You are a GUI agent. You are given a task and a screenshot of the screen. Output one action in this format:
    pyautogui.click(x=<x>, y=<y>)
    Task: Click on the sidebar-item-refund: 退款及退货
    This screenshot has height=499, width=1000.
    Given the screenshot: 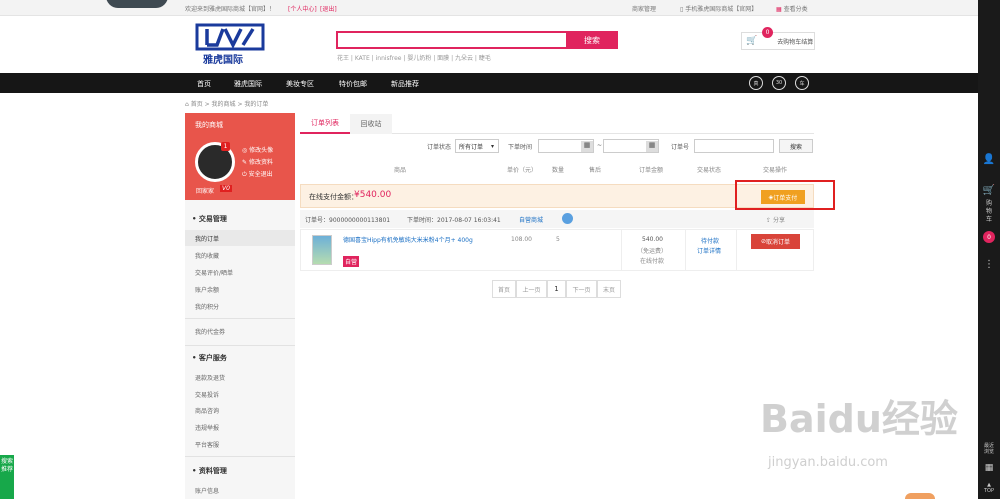 What is the action you would take?
    pyautogui.click(x=210, y=377)
    